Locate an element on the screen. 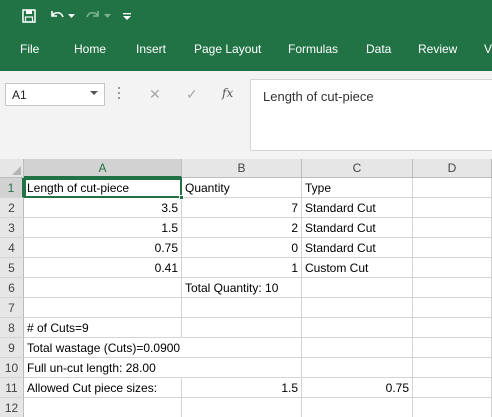 This screenshot has height=417, width=492. cell-a2: 3.5 is located at coordinates (103, 208).